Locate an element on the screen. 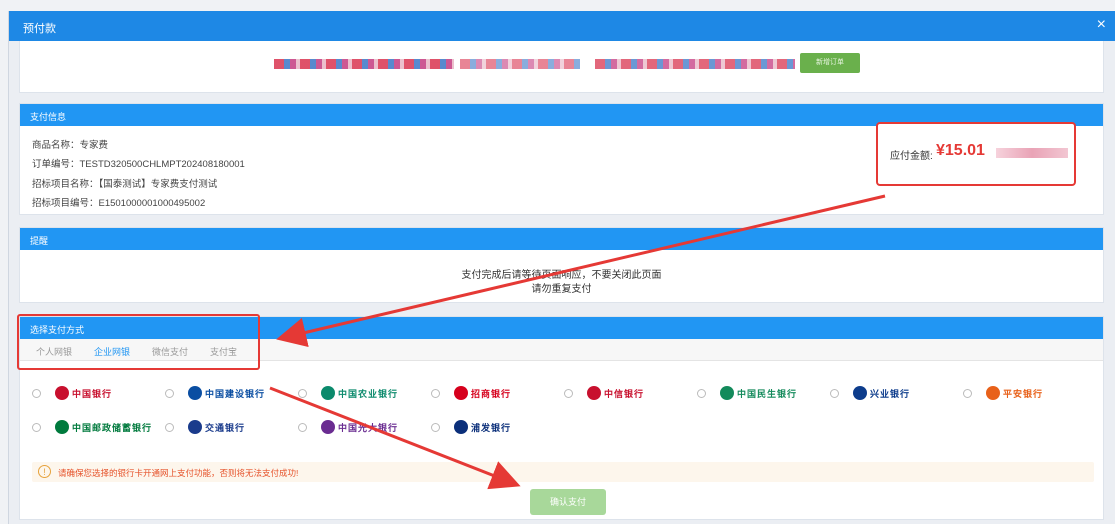 This screenshot has height=524, width=1115. bank-logo: 中国农业银行 is located at coordinates (359, 393).